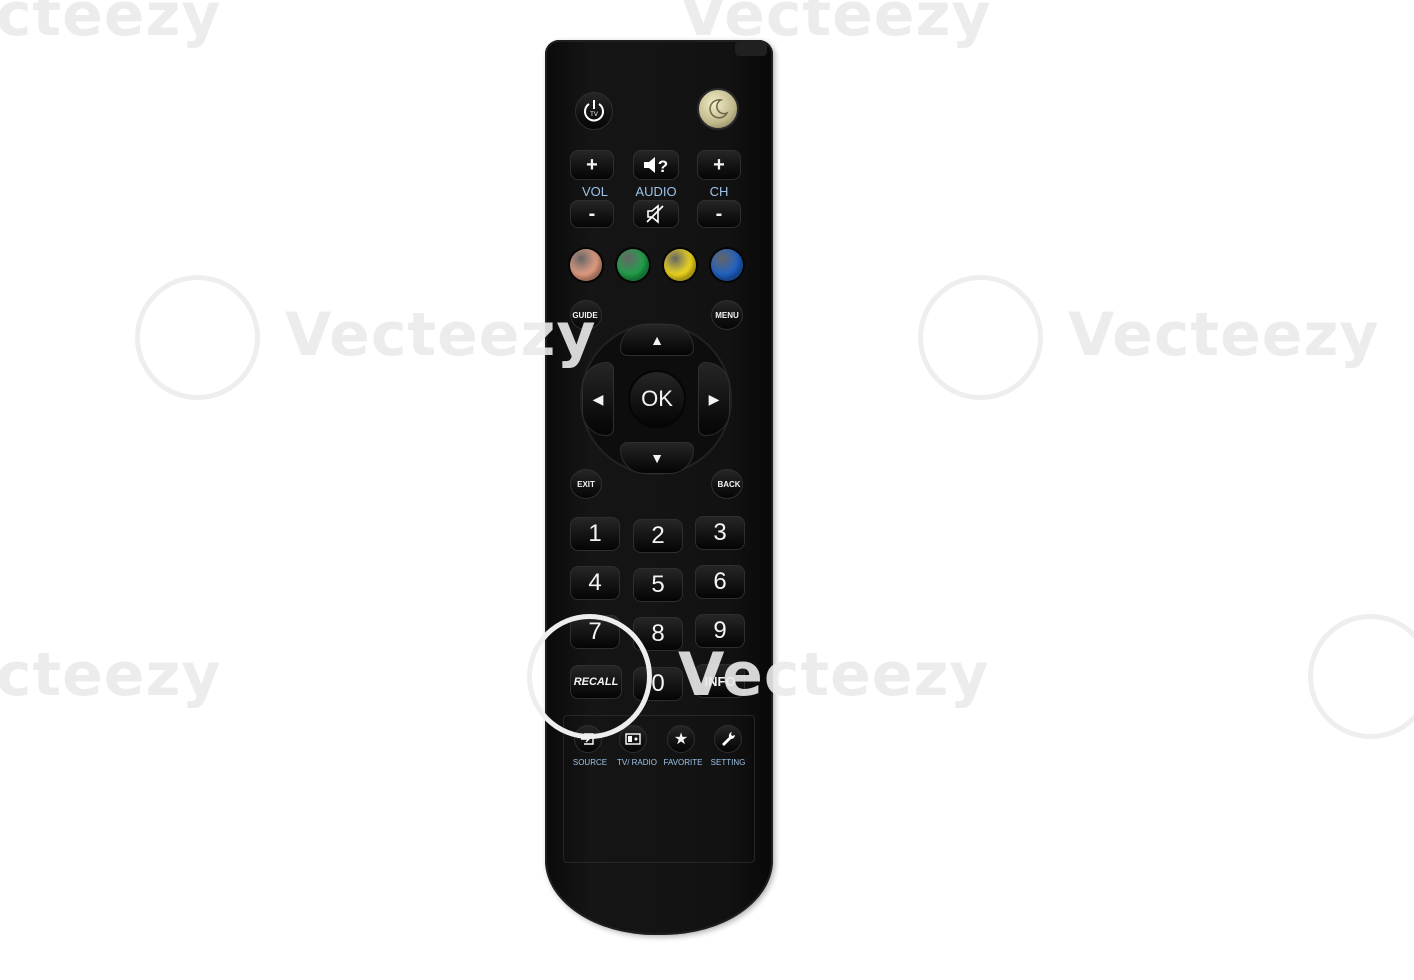  I want to click on speaker-question-icon: ?, so click(656, 166).